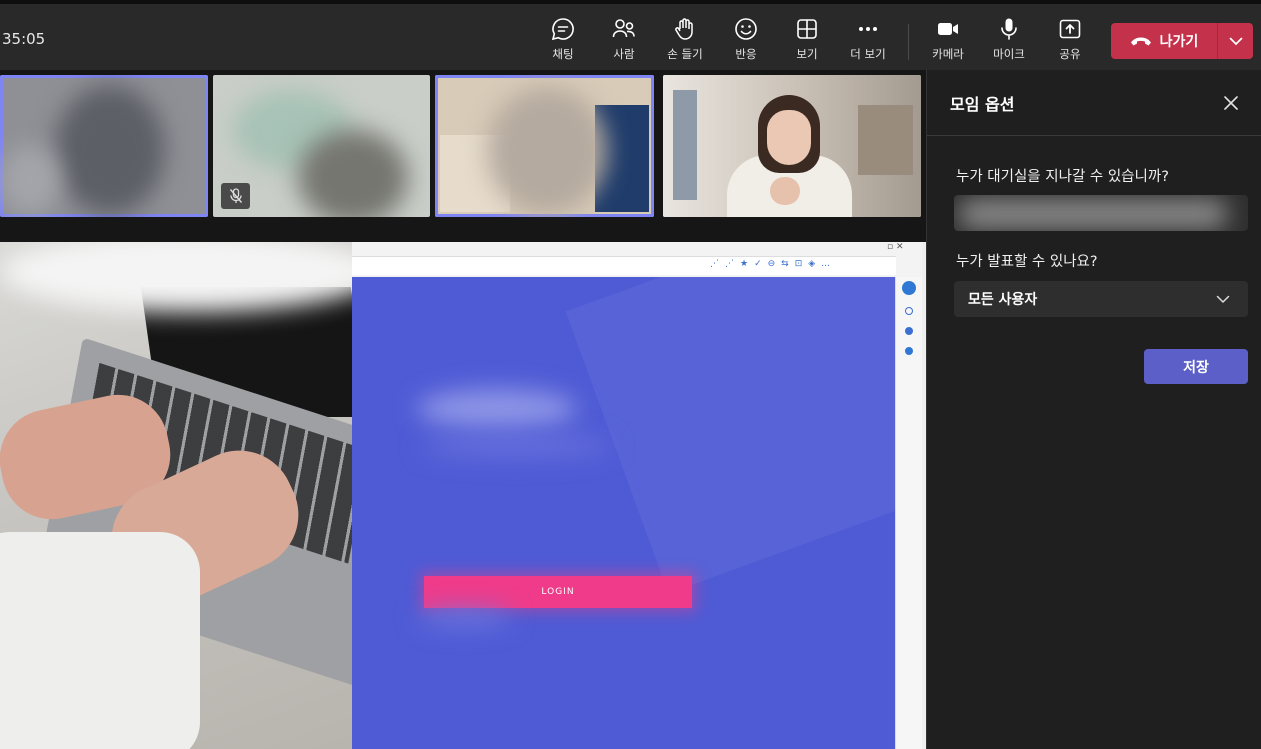 The image size is (1261, 749). I want to click on view-label: 보기, so click(807, 54).